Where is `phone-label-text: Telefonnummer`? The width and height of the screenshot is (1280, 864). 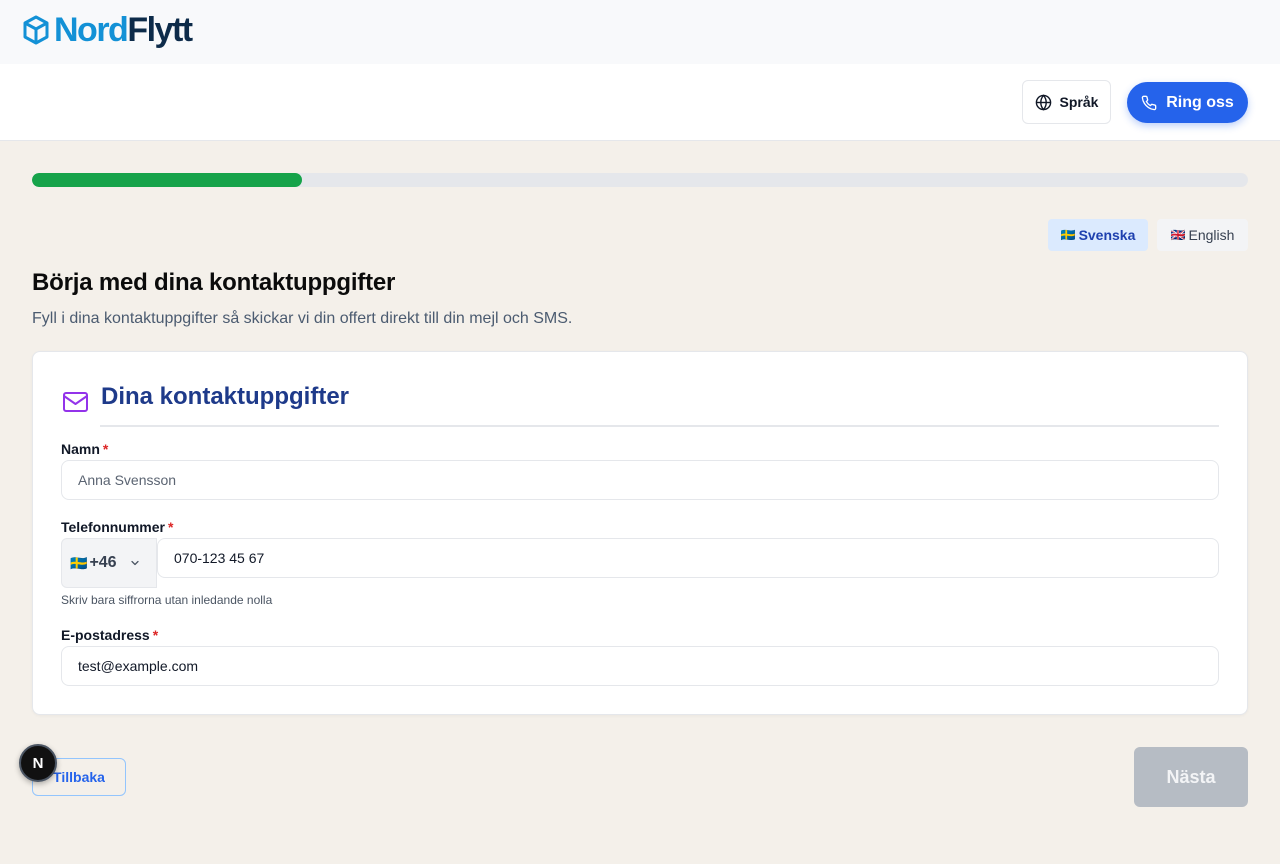 phone-label-text: Telefonnummer is located at coordinates (113, 527).